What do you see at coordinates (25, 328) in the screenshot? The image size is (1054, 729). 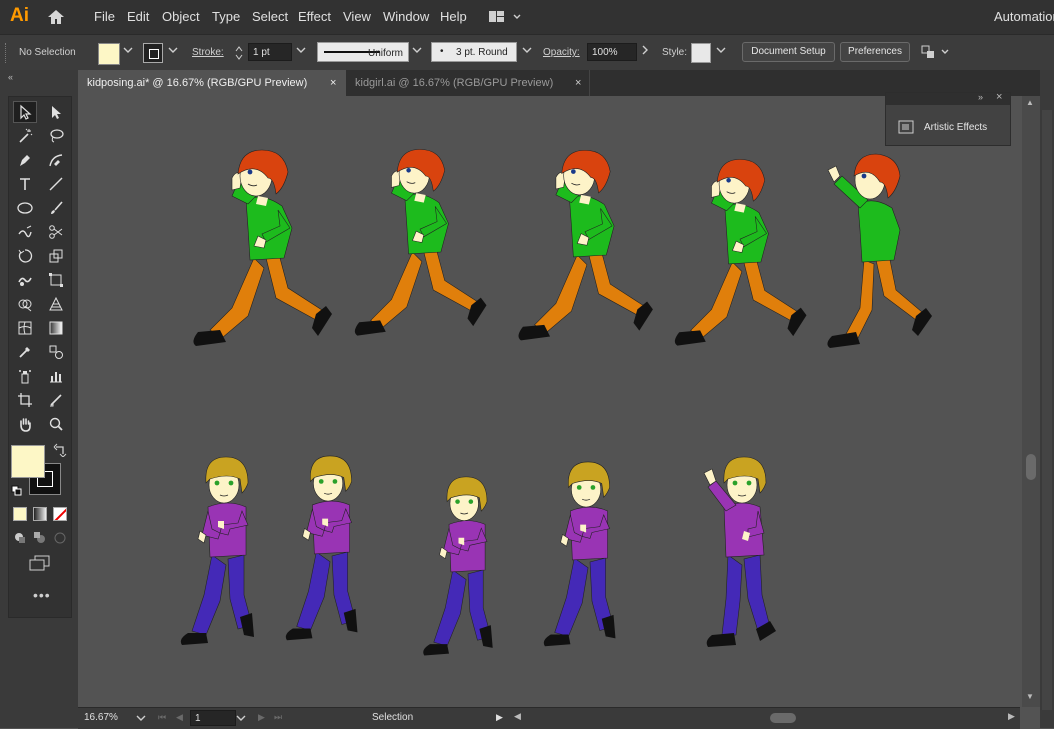 I see `mesh-tool-icon` at bounding box center [25, 328].